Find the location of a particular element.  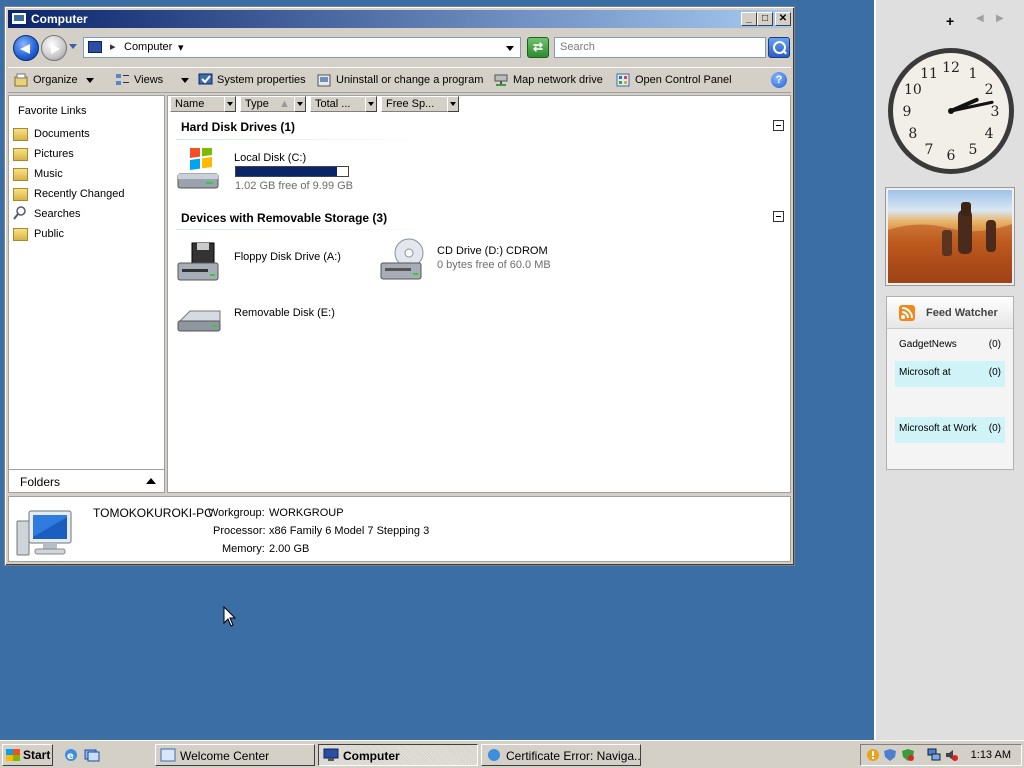

workgroup-label: Workgroup: is located at coordinates (236, 513).